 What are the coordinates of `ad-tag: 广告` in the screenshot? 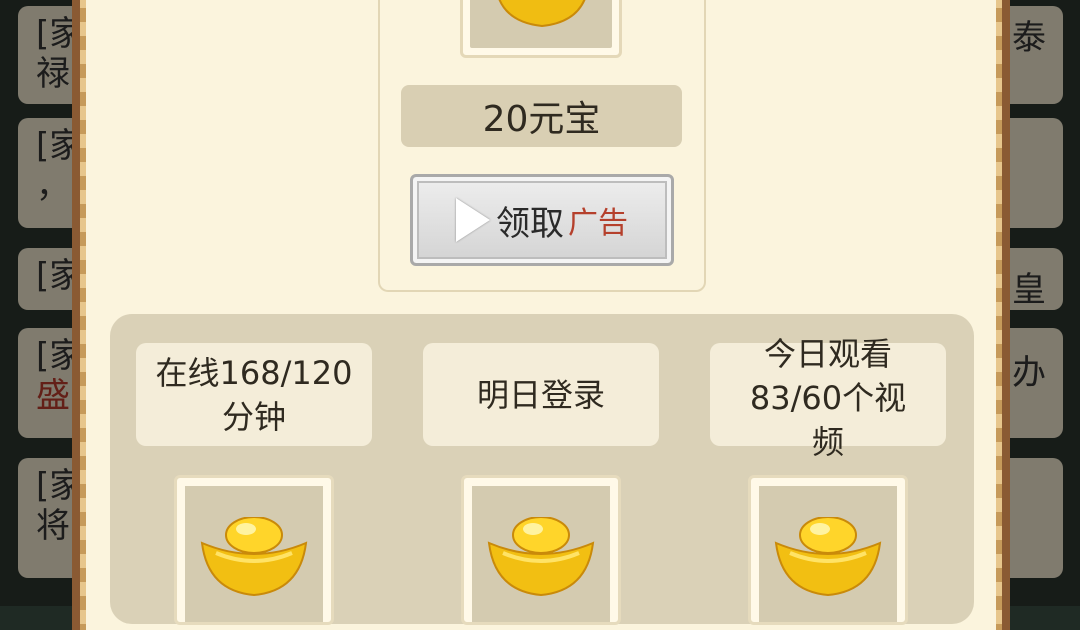 It's located at (598, 223).